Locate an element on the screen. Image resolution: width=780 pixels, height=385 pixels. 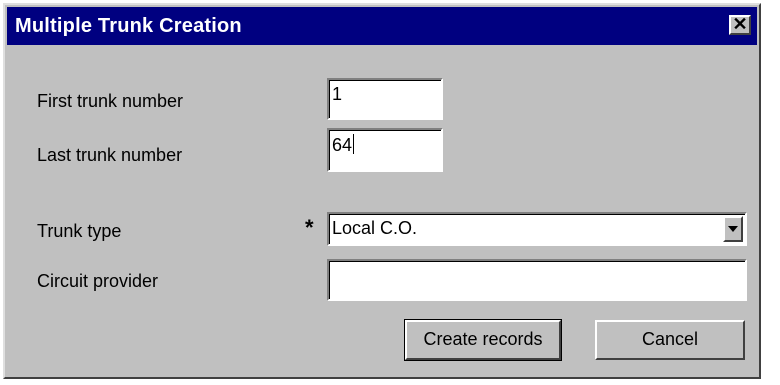
trunk-type-selected-value: Local C.O. is located at coordinates (375, 228).